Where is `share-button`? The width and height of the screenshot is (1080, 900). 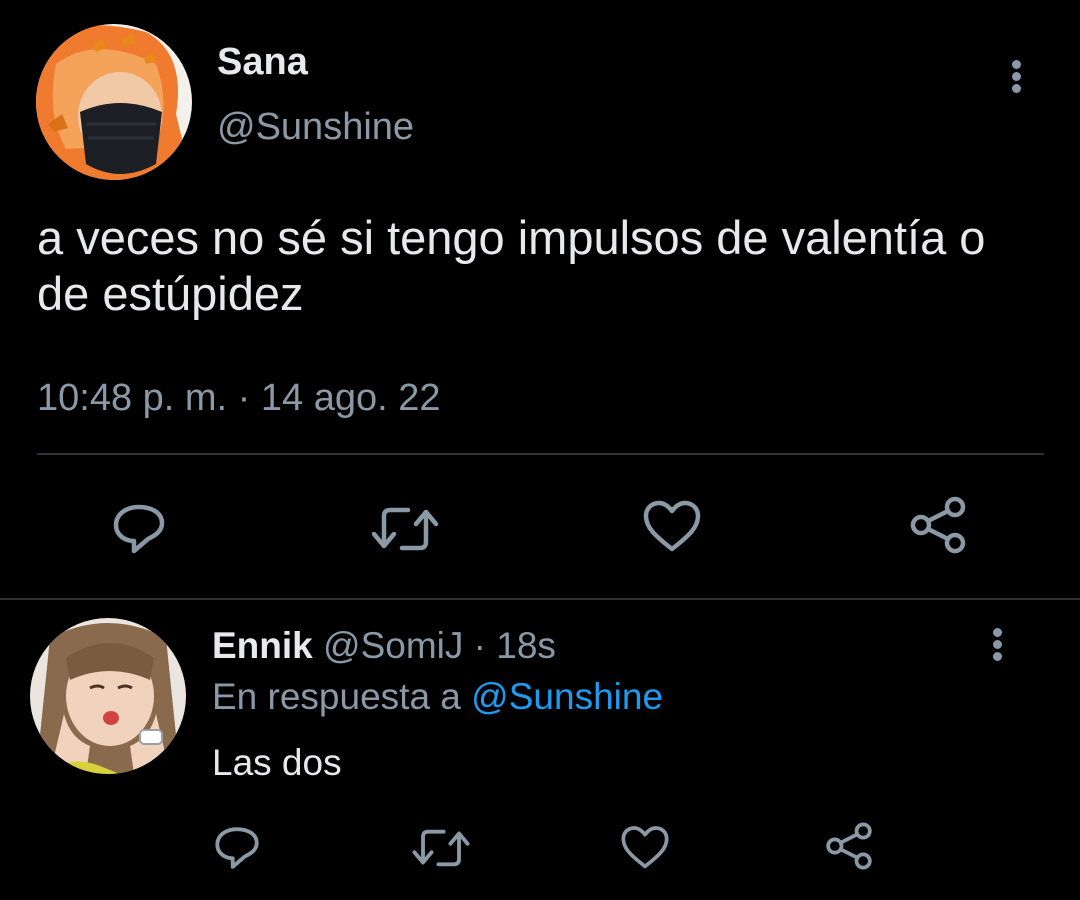 share-button is located at coordinates (938, 525).